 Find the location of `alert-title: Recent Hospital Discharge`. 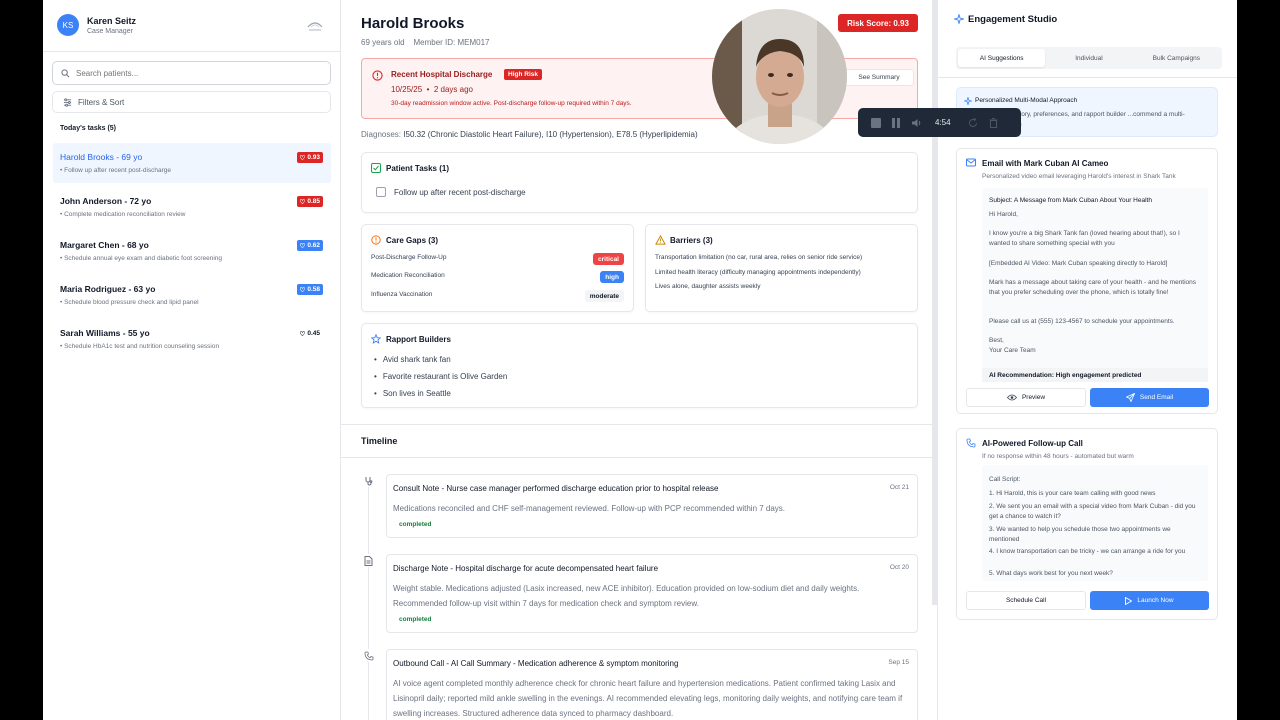

alert-title: Recent Hospital Discharge is located at coordinates (442, 74).